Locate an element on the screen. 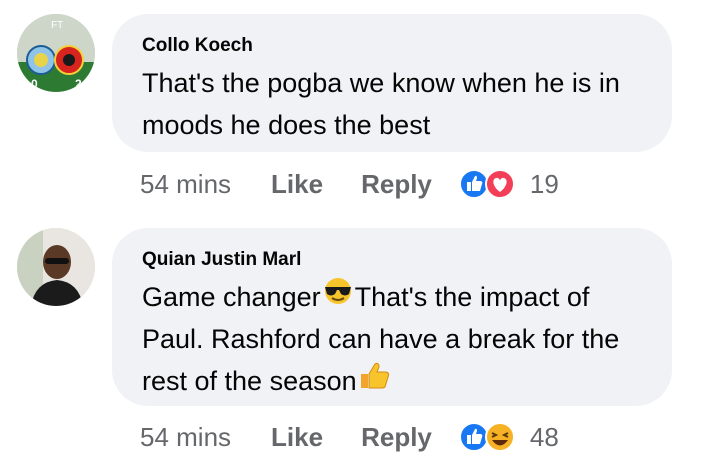 The image size is (720, 470). avatar-badge: FT is located at coordinates (57, 25).